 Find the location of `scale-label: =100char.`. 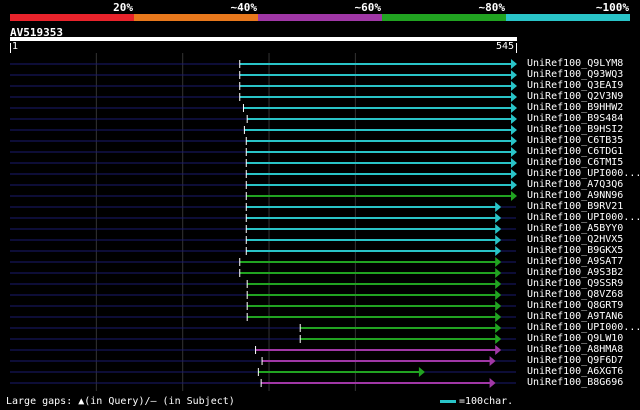

scale-label: =100char. is located at coordinates (486, 401).